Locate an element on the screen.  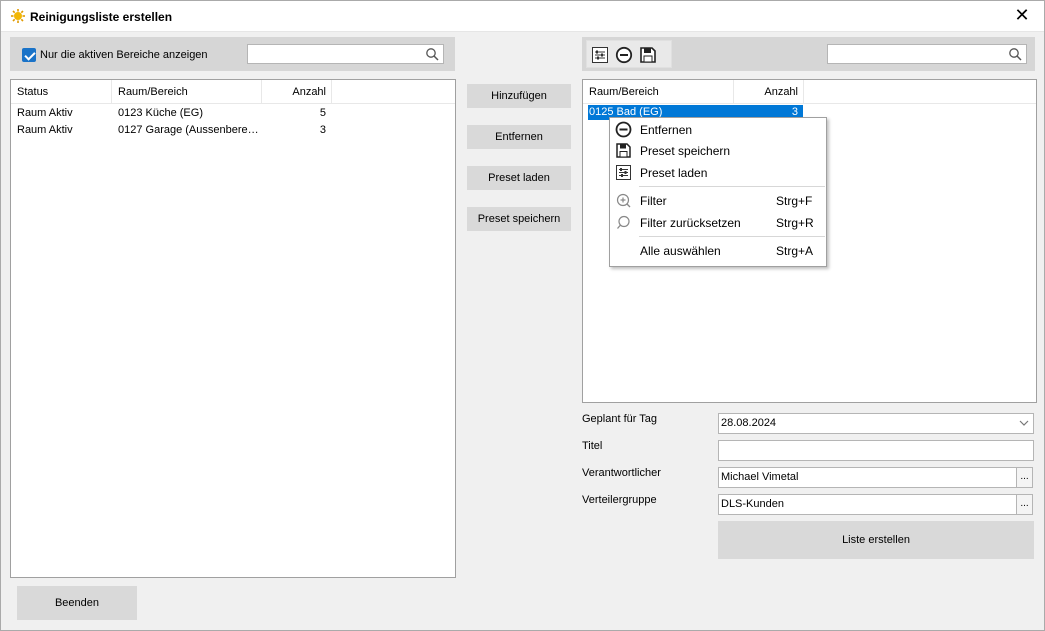
menu-item-label: Entfernen is located at coordinates (666, 130).